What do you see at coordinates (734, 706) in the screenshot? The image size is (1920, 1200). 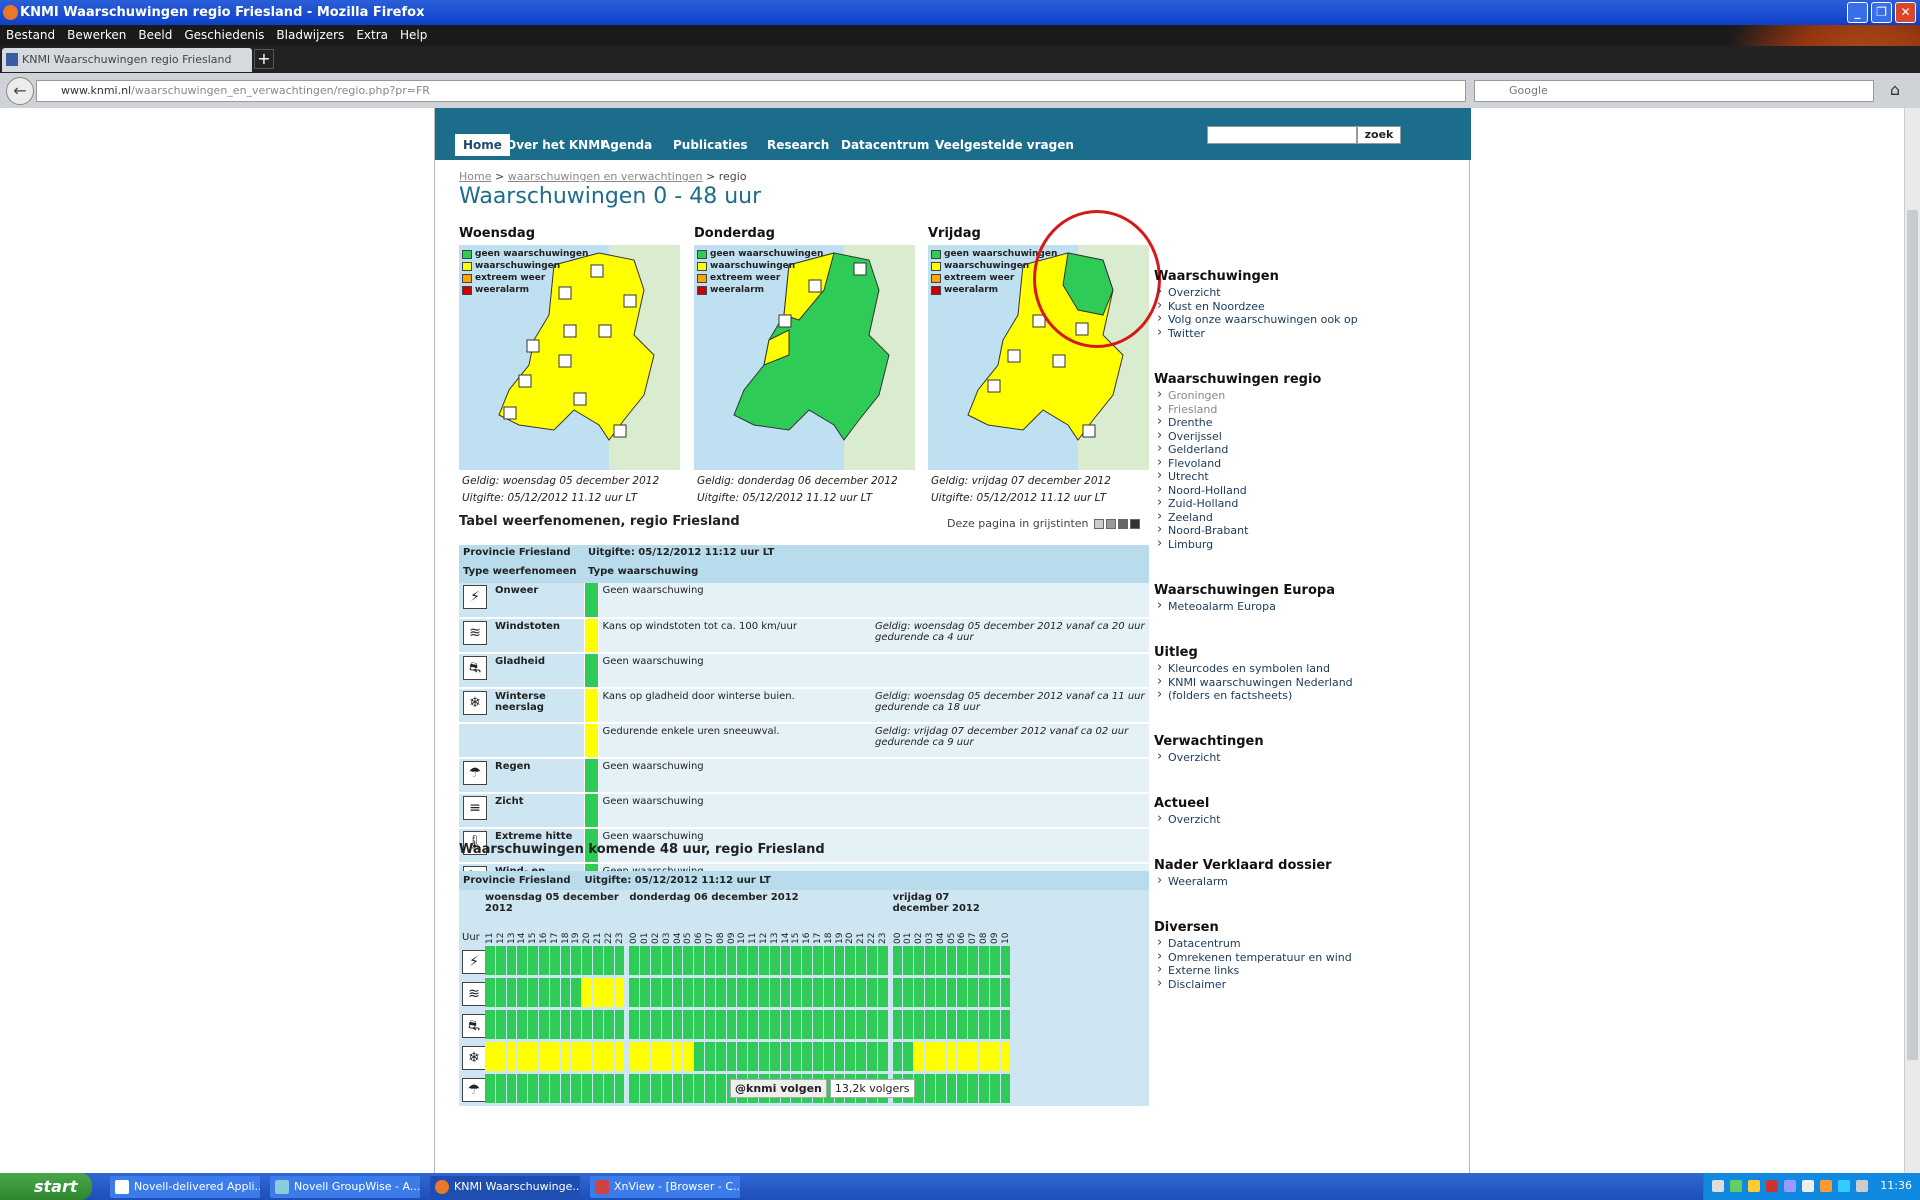 I see `warning-text: Kans op gladheid door winterse buien.` at bounding box center [734, 706].